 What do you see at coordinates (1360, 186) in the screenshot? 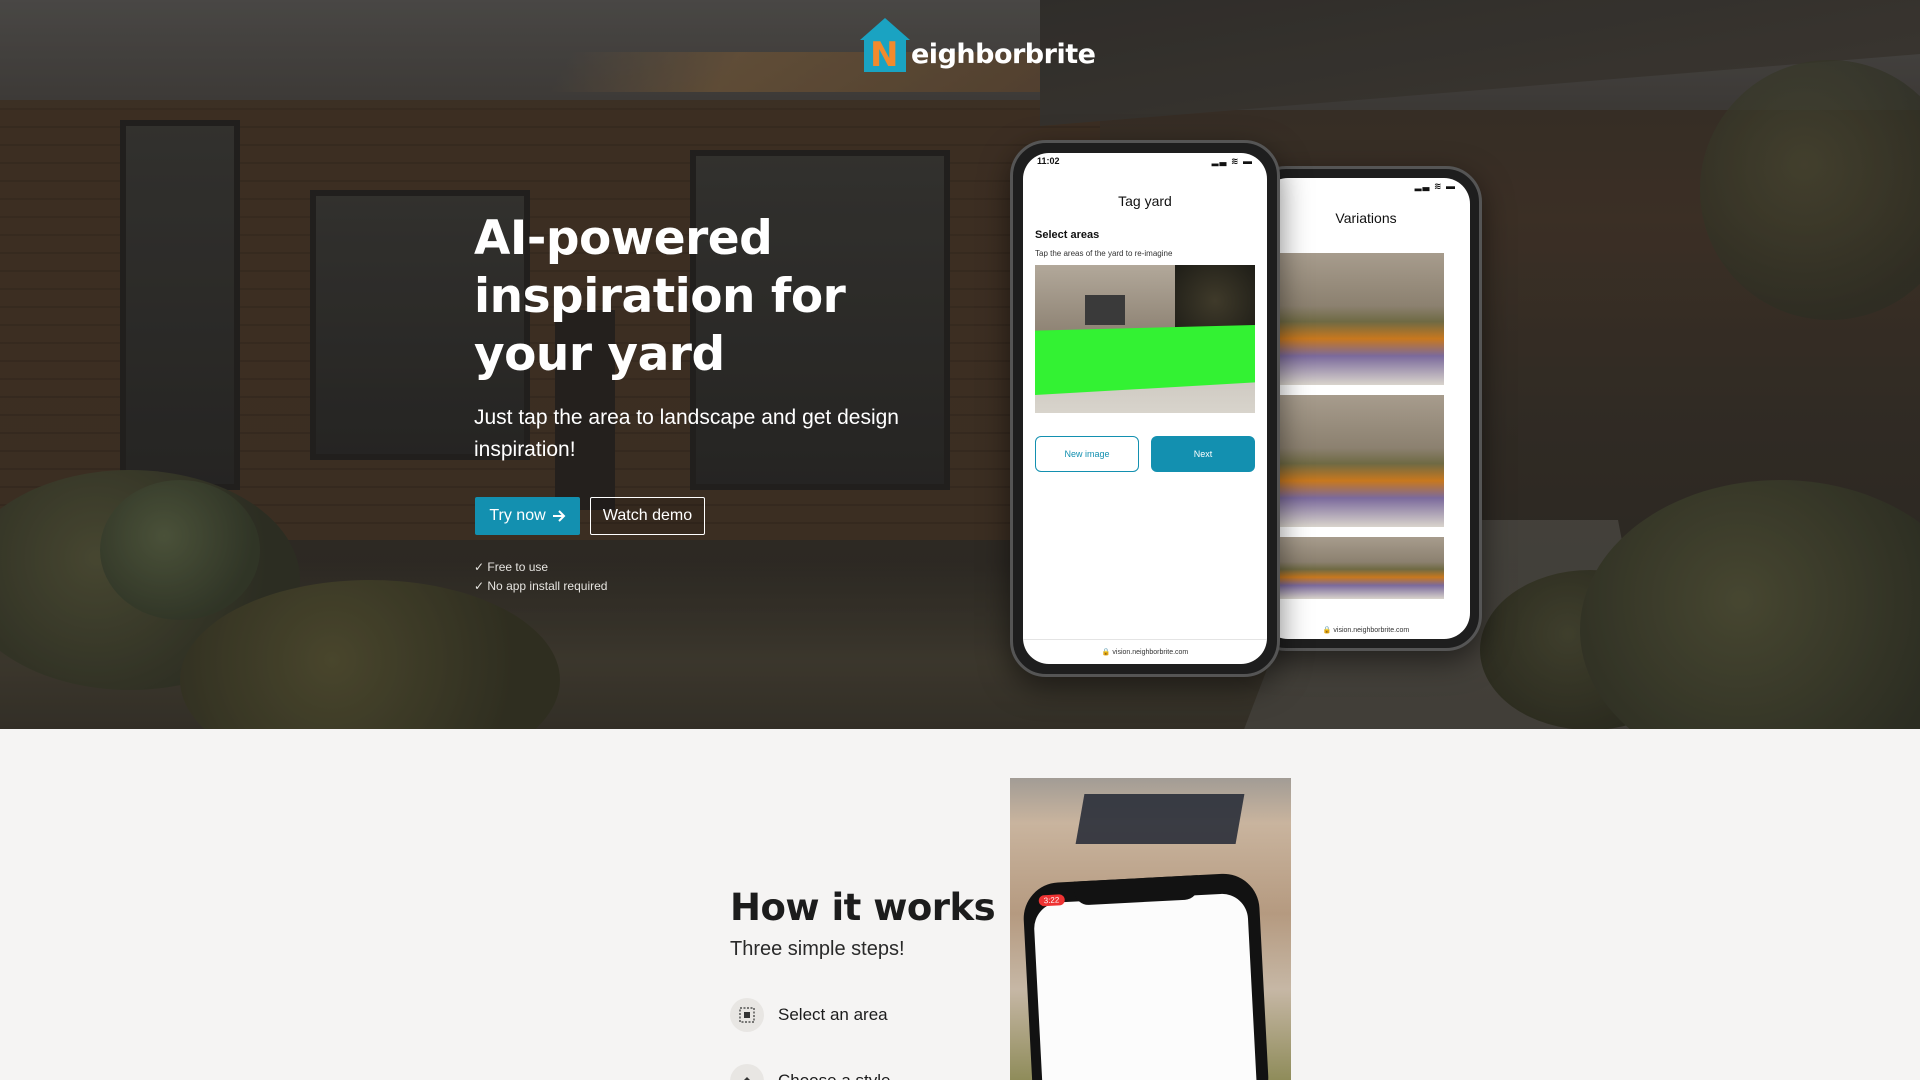
I see `status-bar: 07 ▂▃ ≋ ▬` at bounding box center [1360, 186].